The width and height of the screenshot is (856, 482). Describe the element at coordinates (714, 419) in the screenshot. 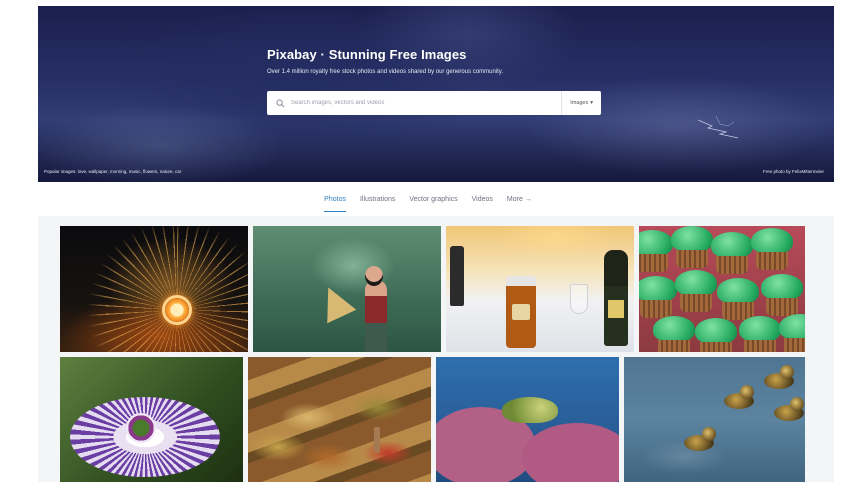

I see `photo-ducklings` at that location.